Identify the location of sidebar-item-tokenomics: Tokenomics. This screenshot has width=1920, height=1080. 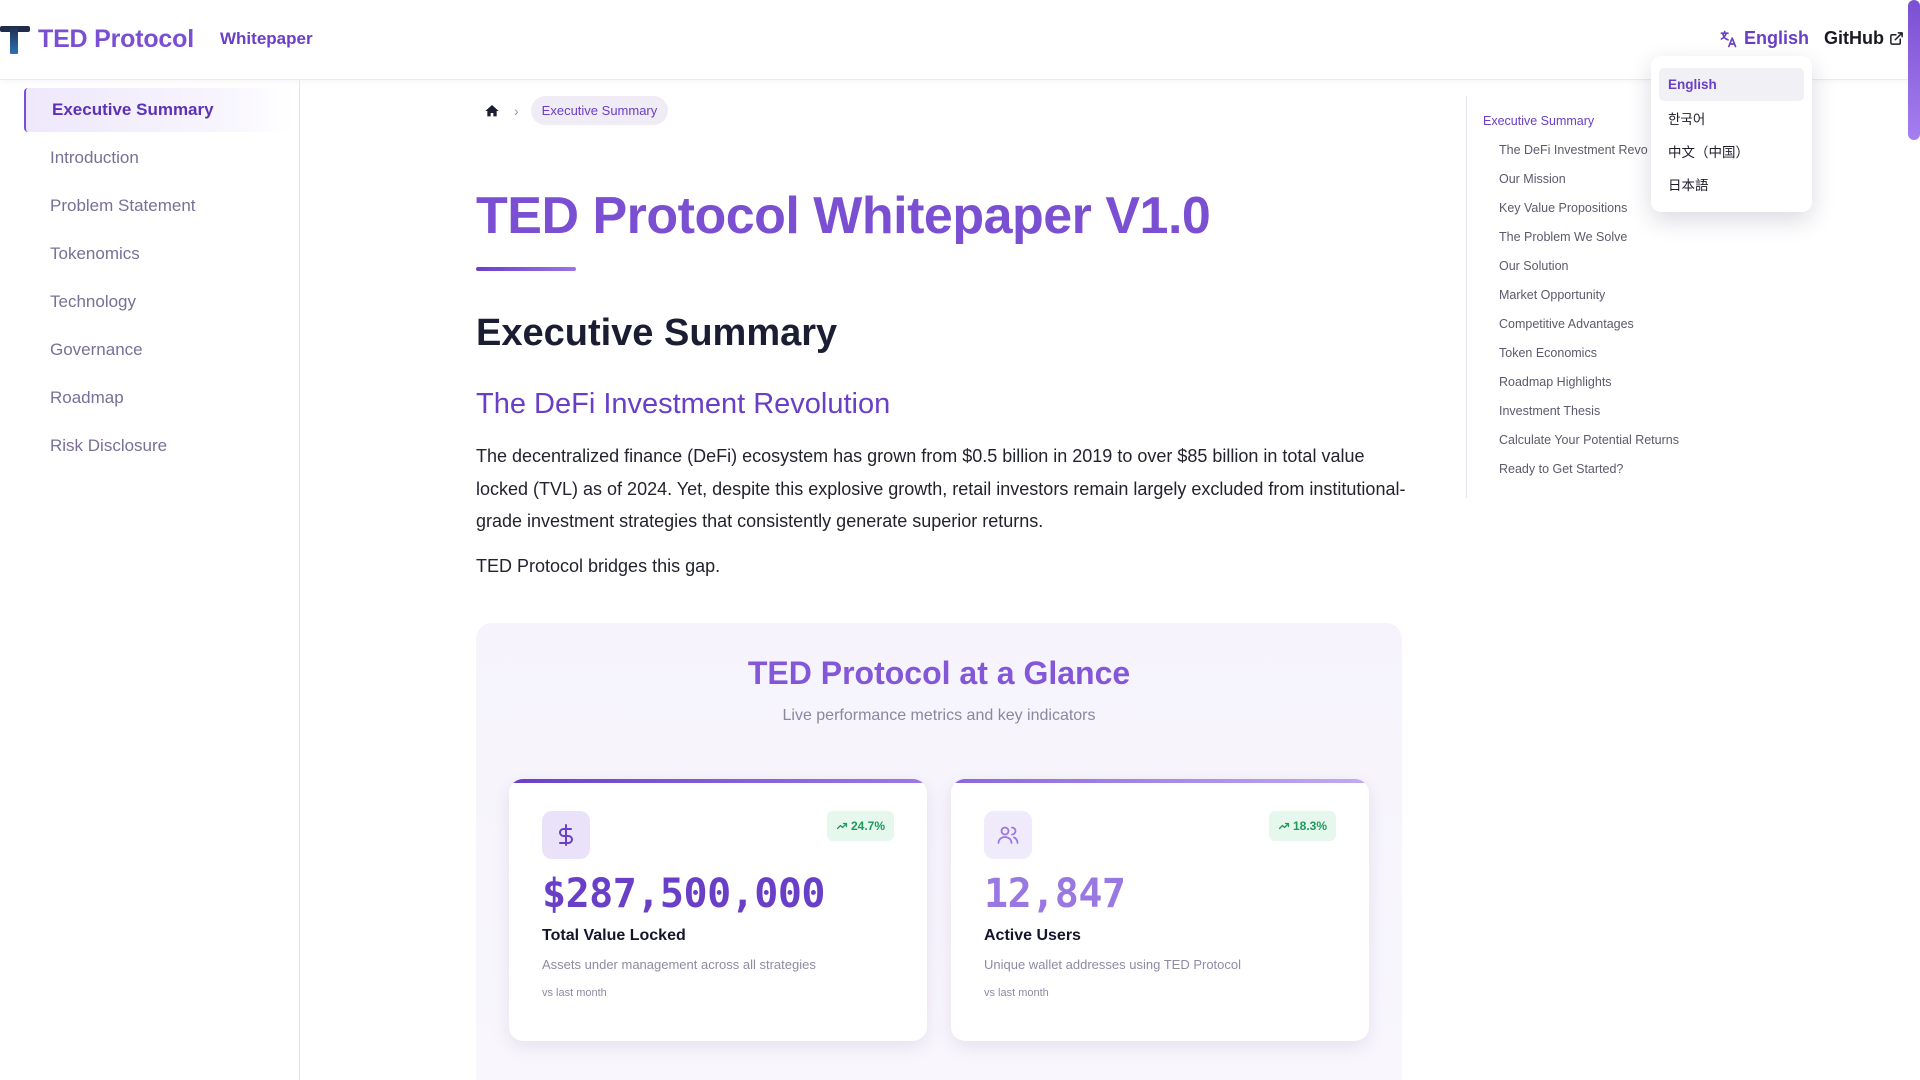
(159, 254).